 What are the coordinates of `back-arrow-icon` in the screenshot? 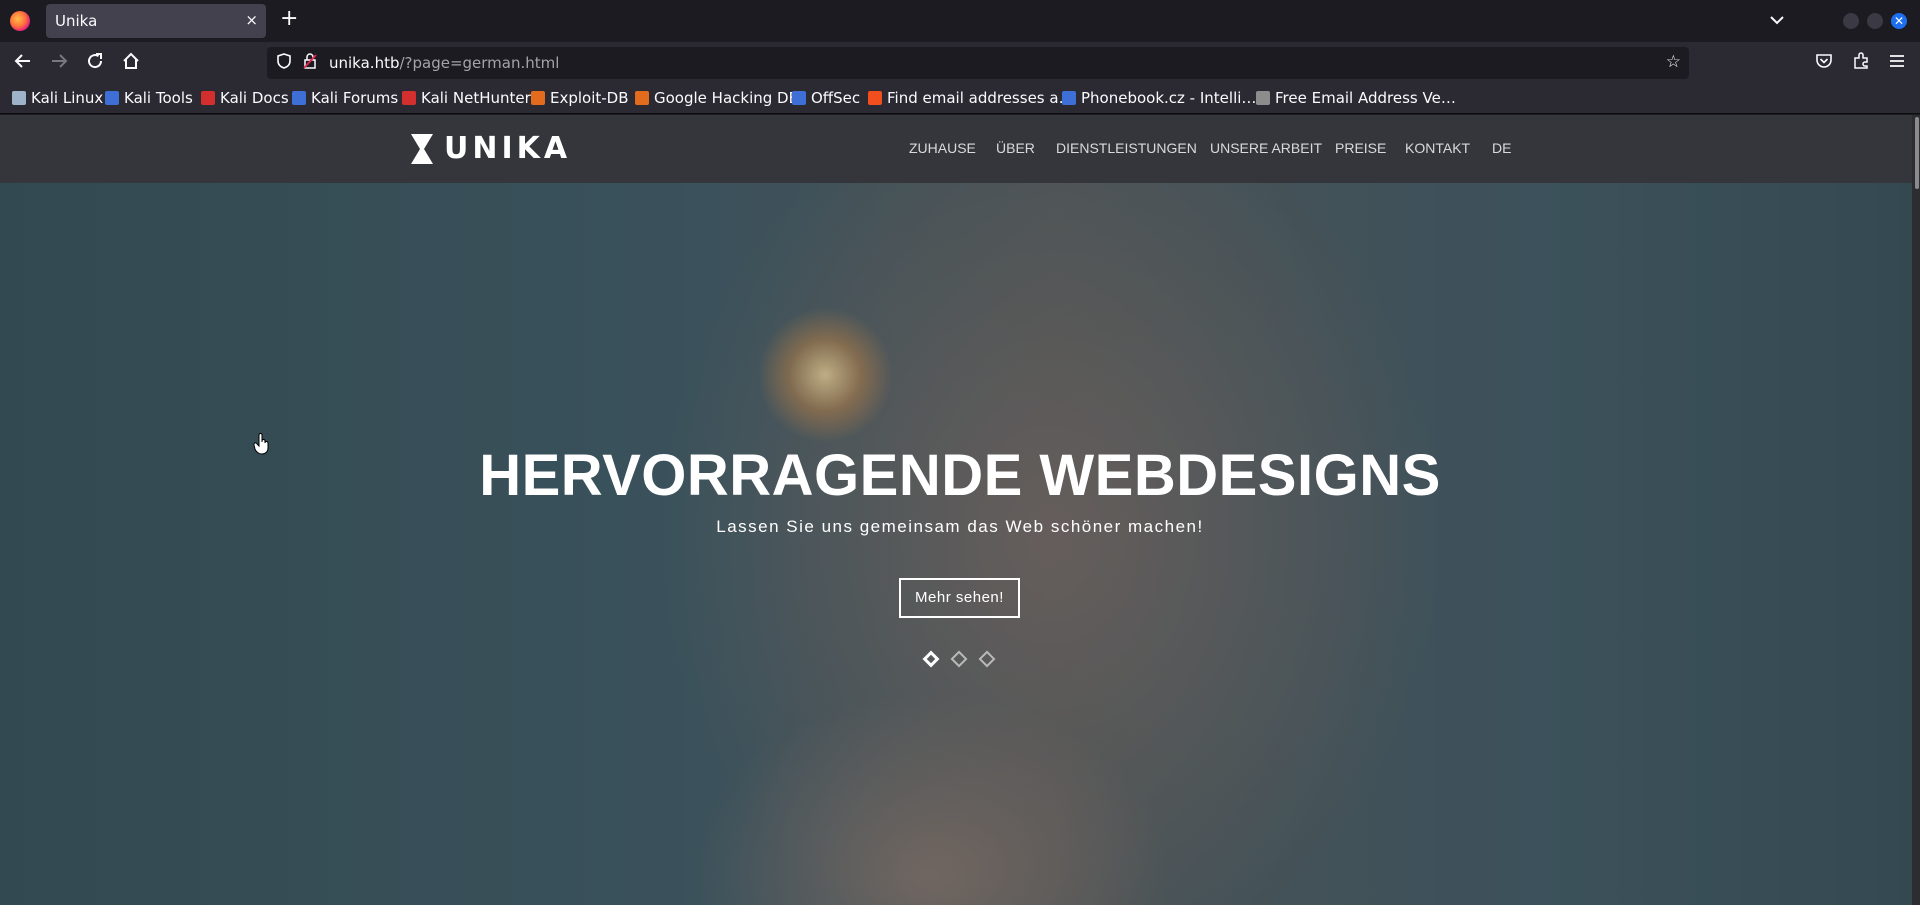 It's located at (23, 64).